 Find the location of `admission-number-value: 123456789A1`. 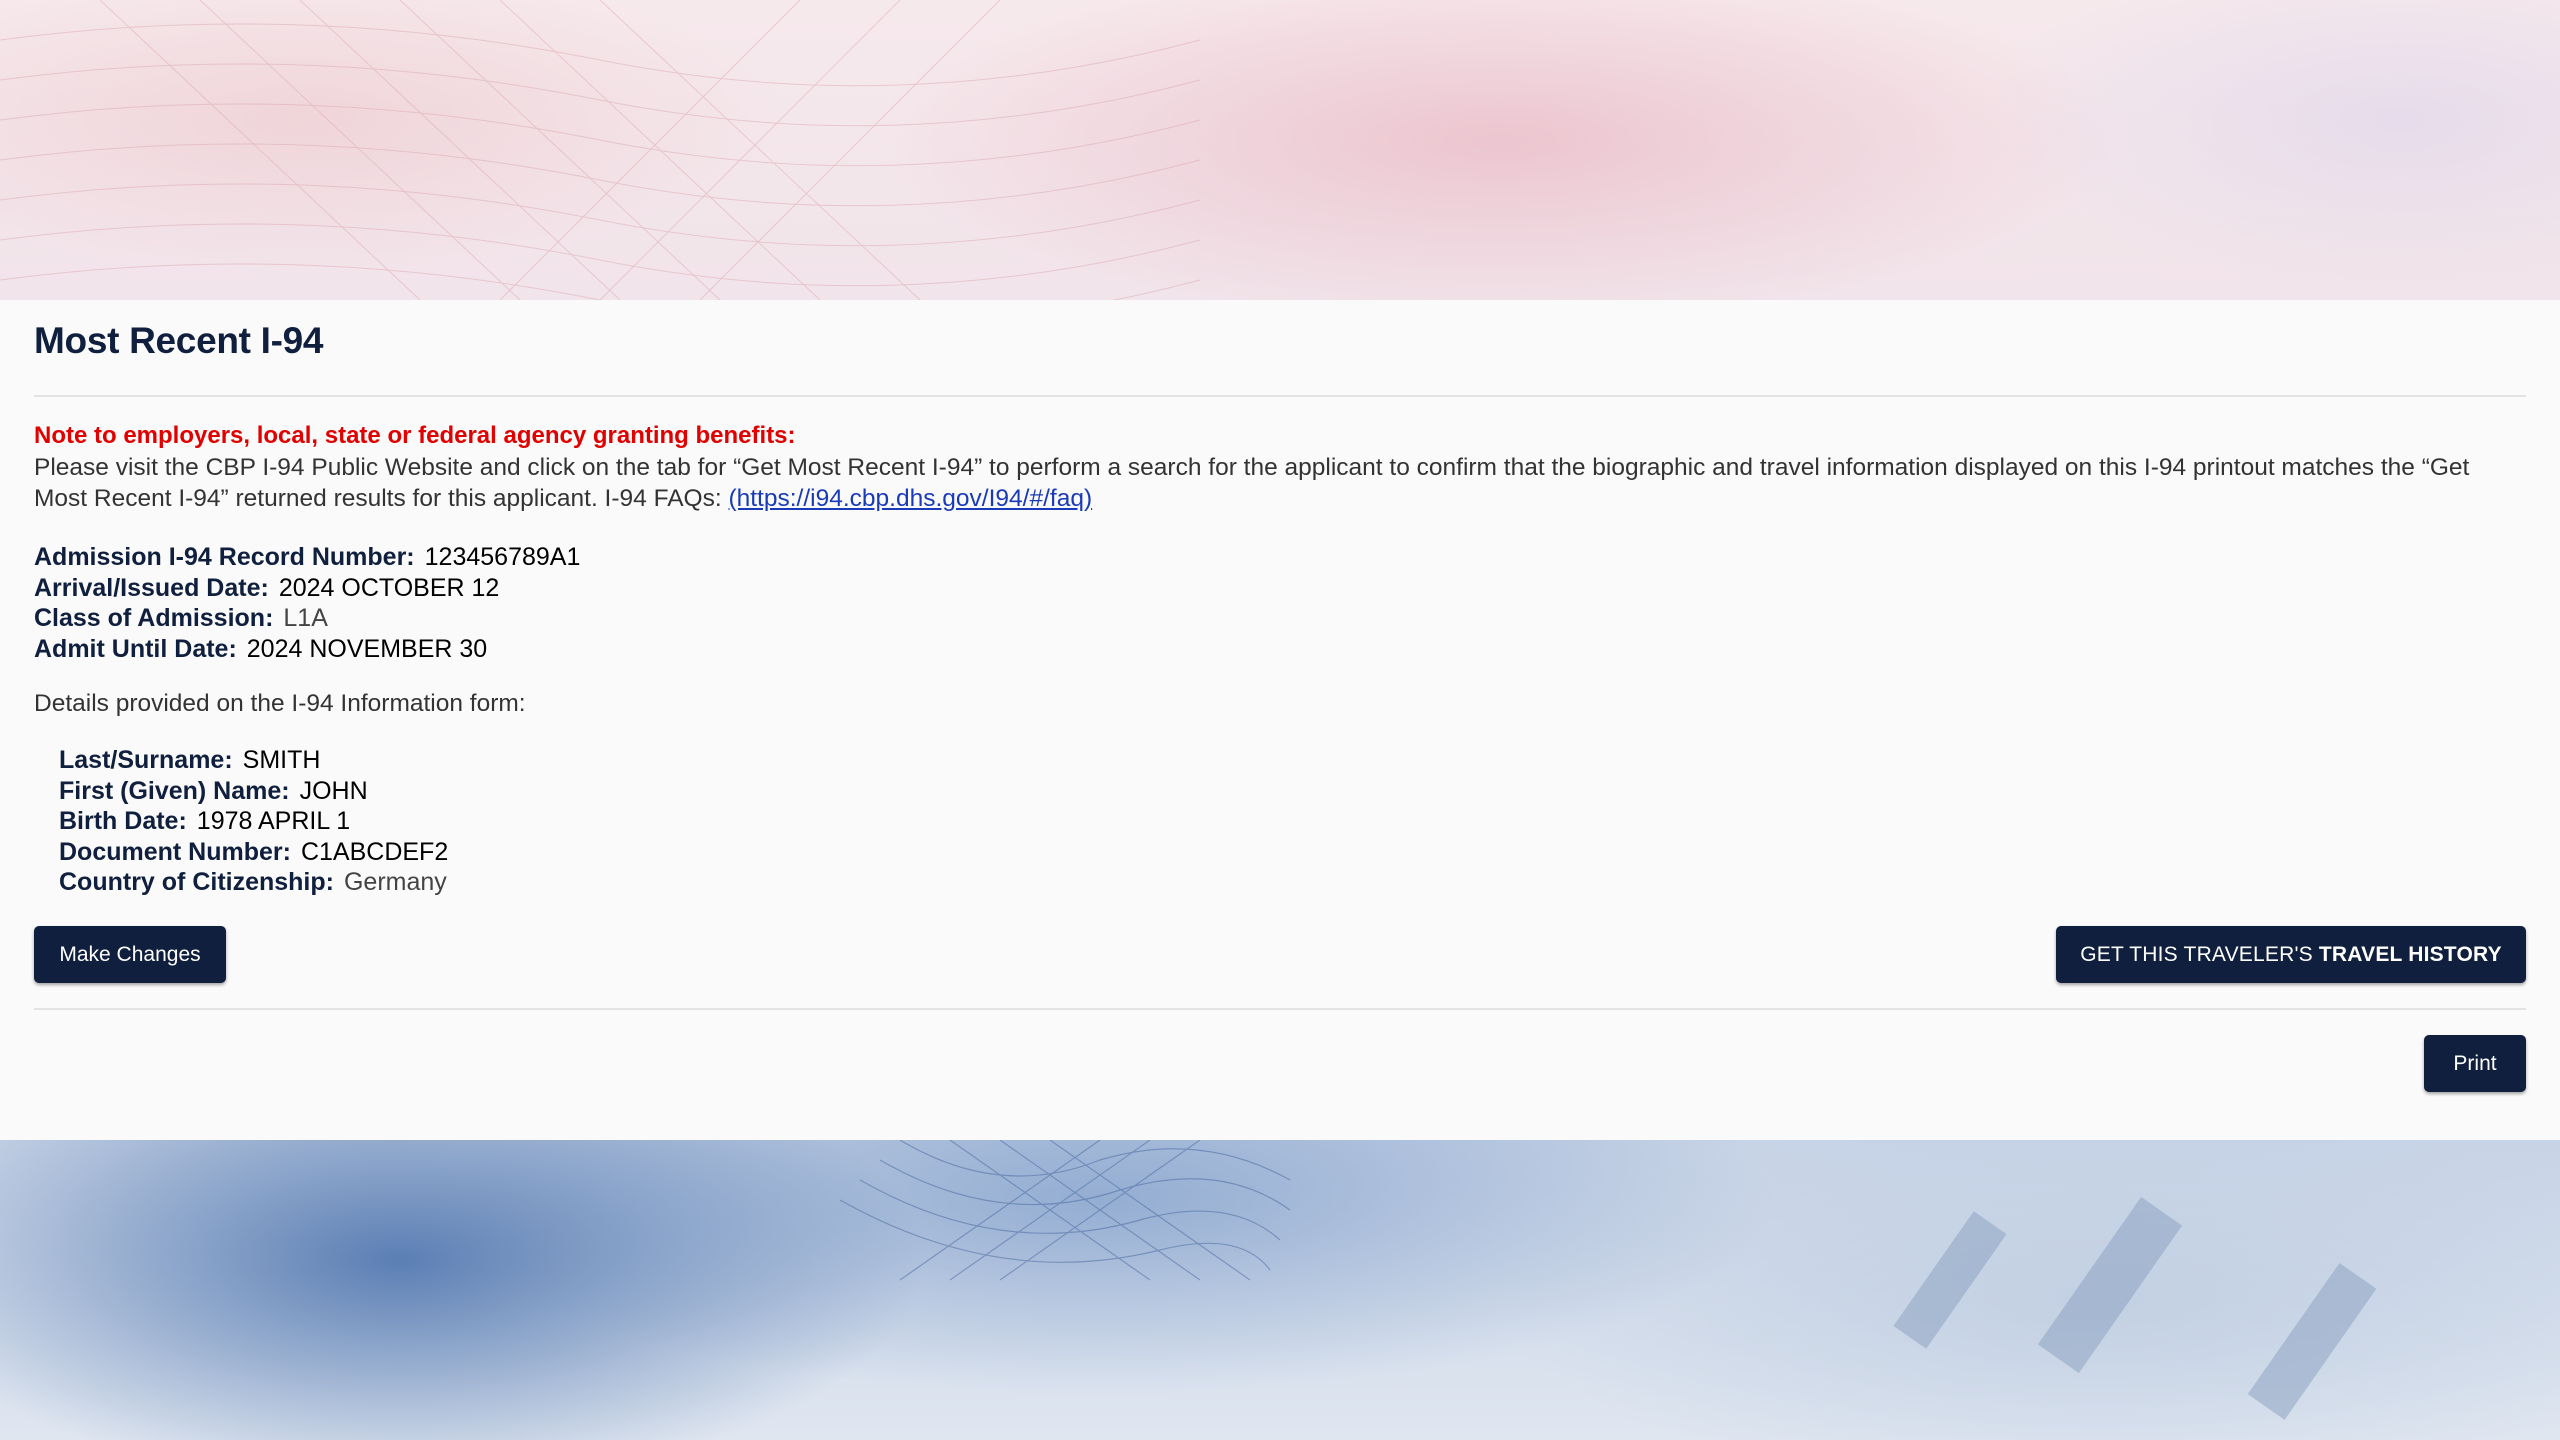

admission-number-value: 123456789A1 is located at coordinates (502, 557).